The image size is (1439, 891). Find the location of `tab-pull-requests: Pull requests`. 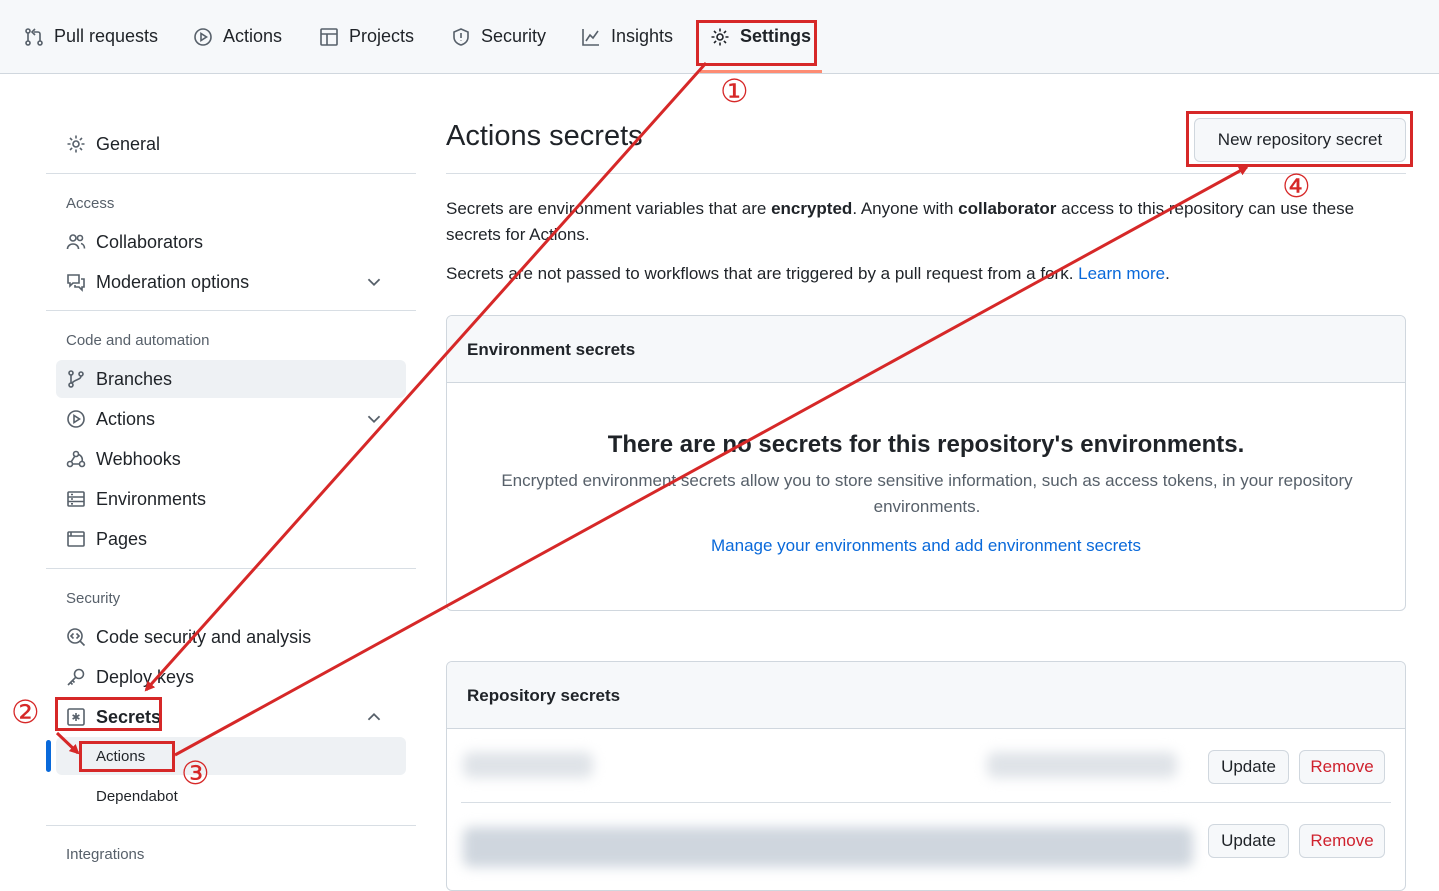

tab-pull-requests: Pull requests is located at coordinates (91, 36).